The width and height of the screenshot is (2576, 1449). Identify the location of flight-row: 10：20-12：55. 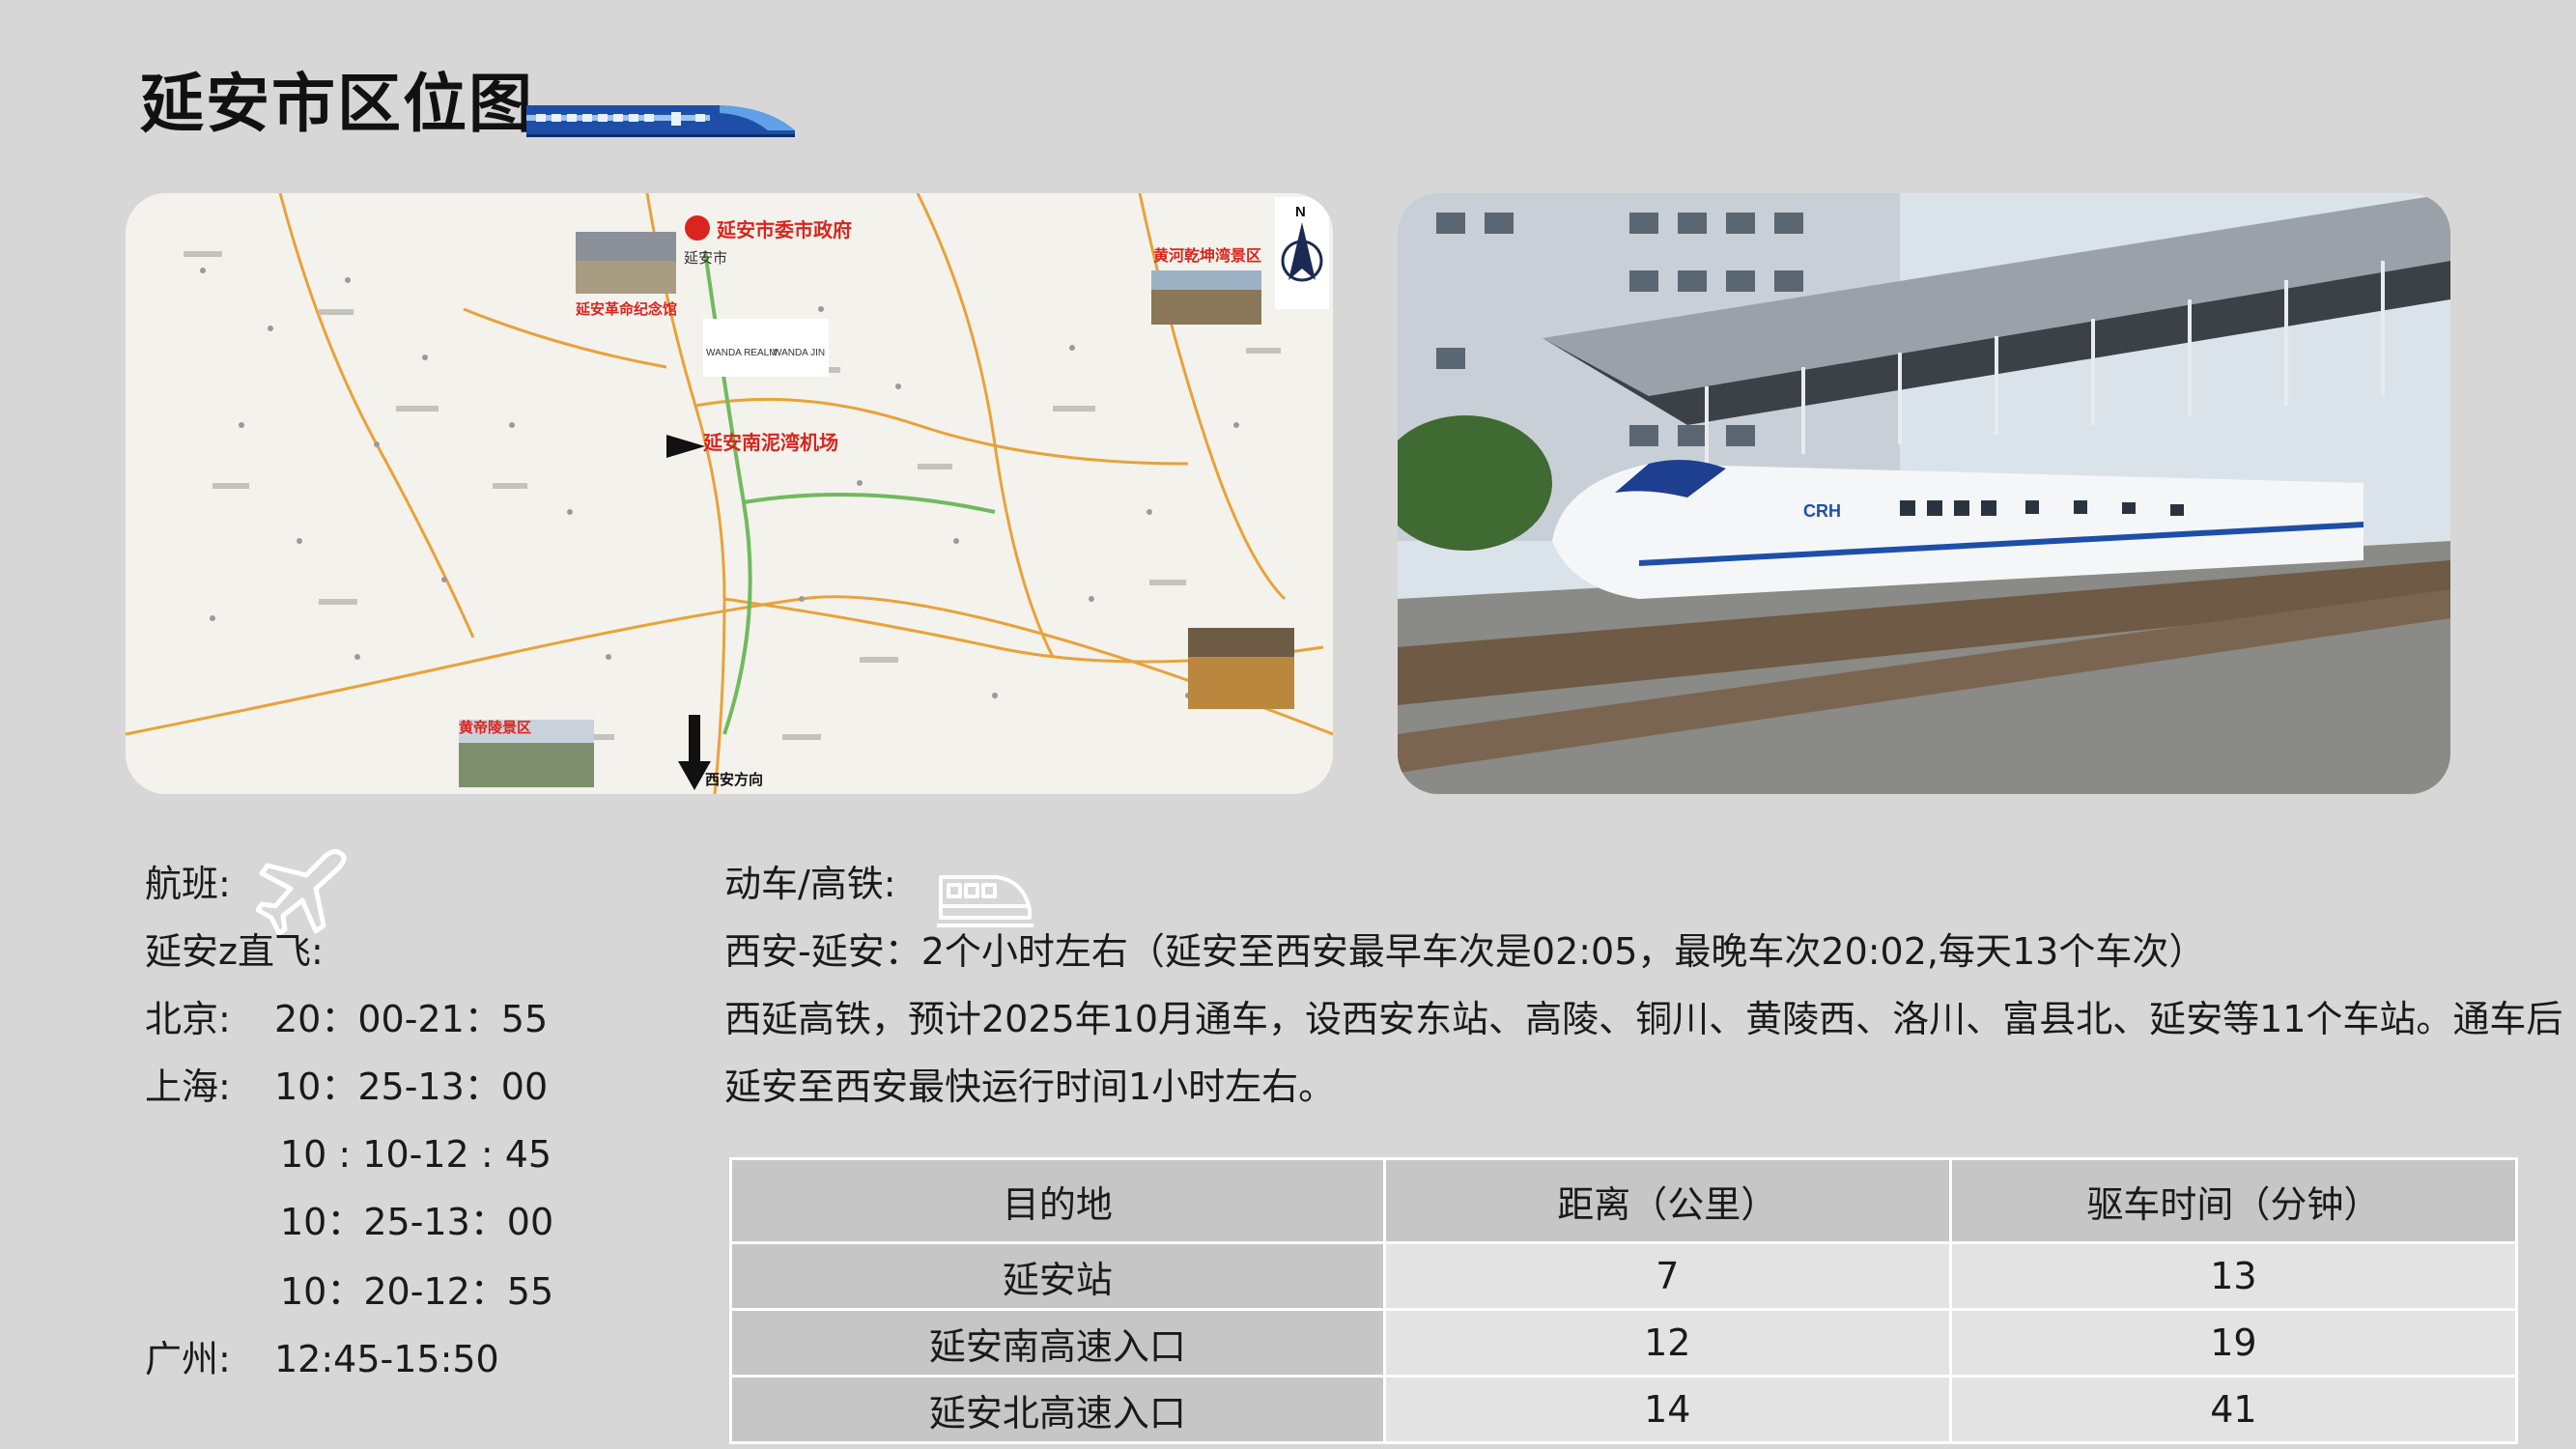
(416, 1291).